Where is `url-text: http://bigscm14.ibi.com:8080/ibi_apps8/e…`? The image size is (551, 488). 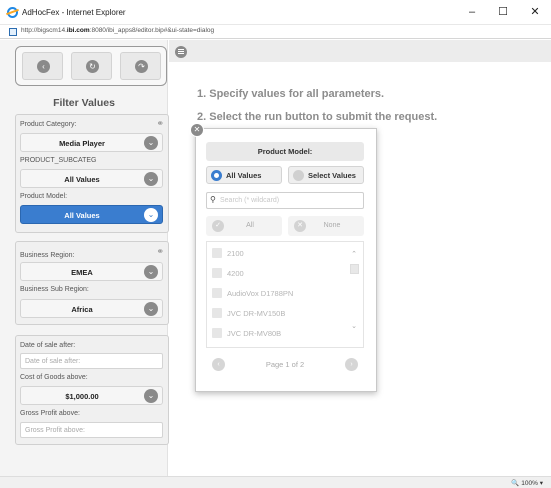 url-text: http://bigscm14.ibi.com:8080/ibi_apps8/e… is located at coordinates (117, 30).